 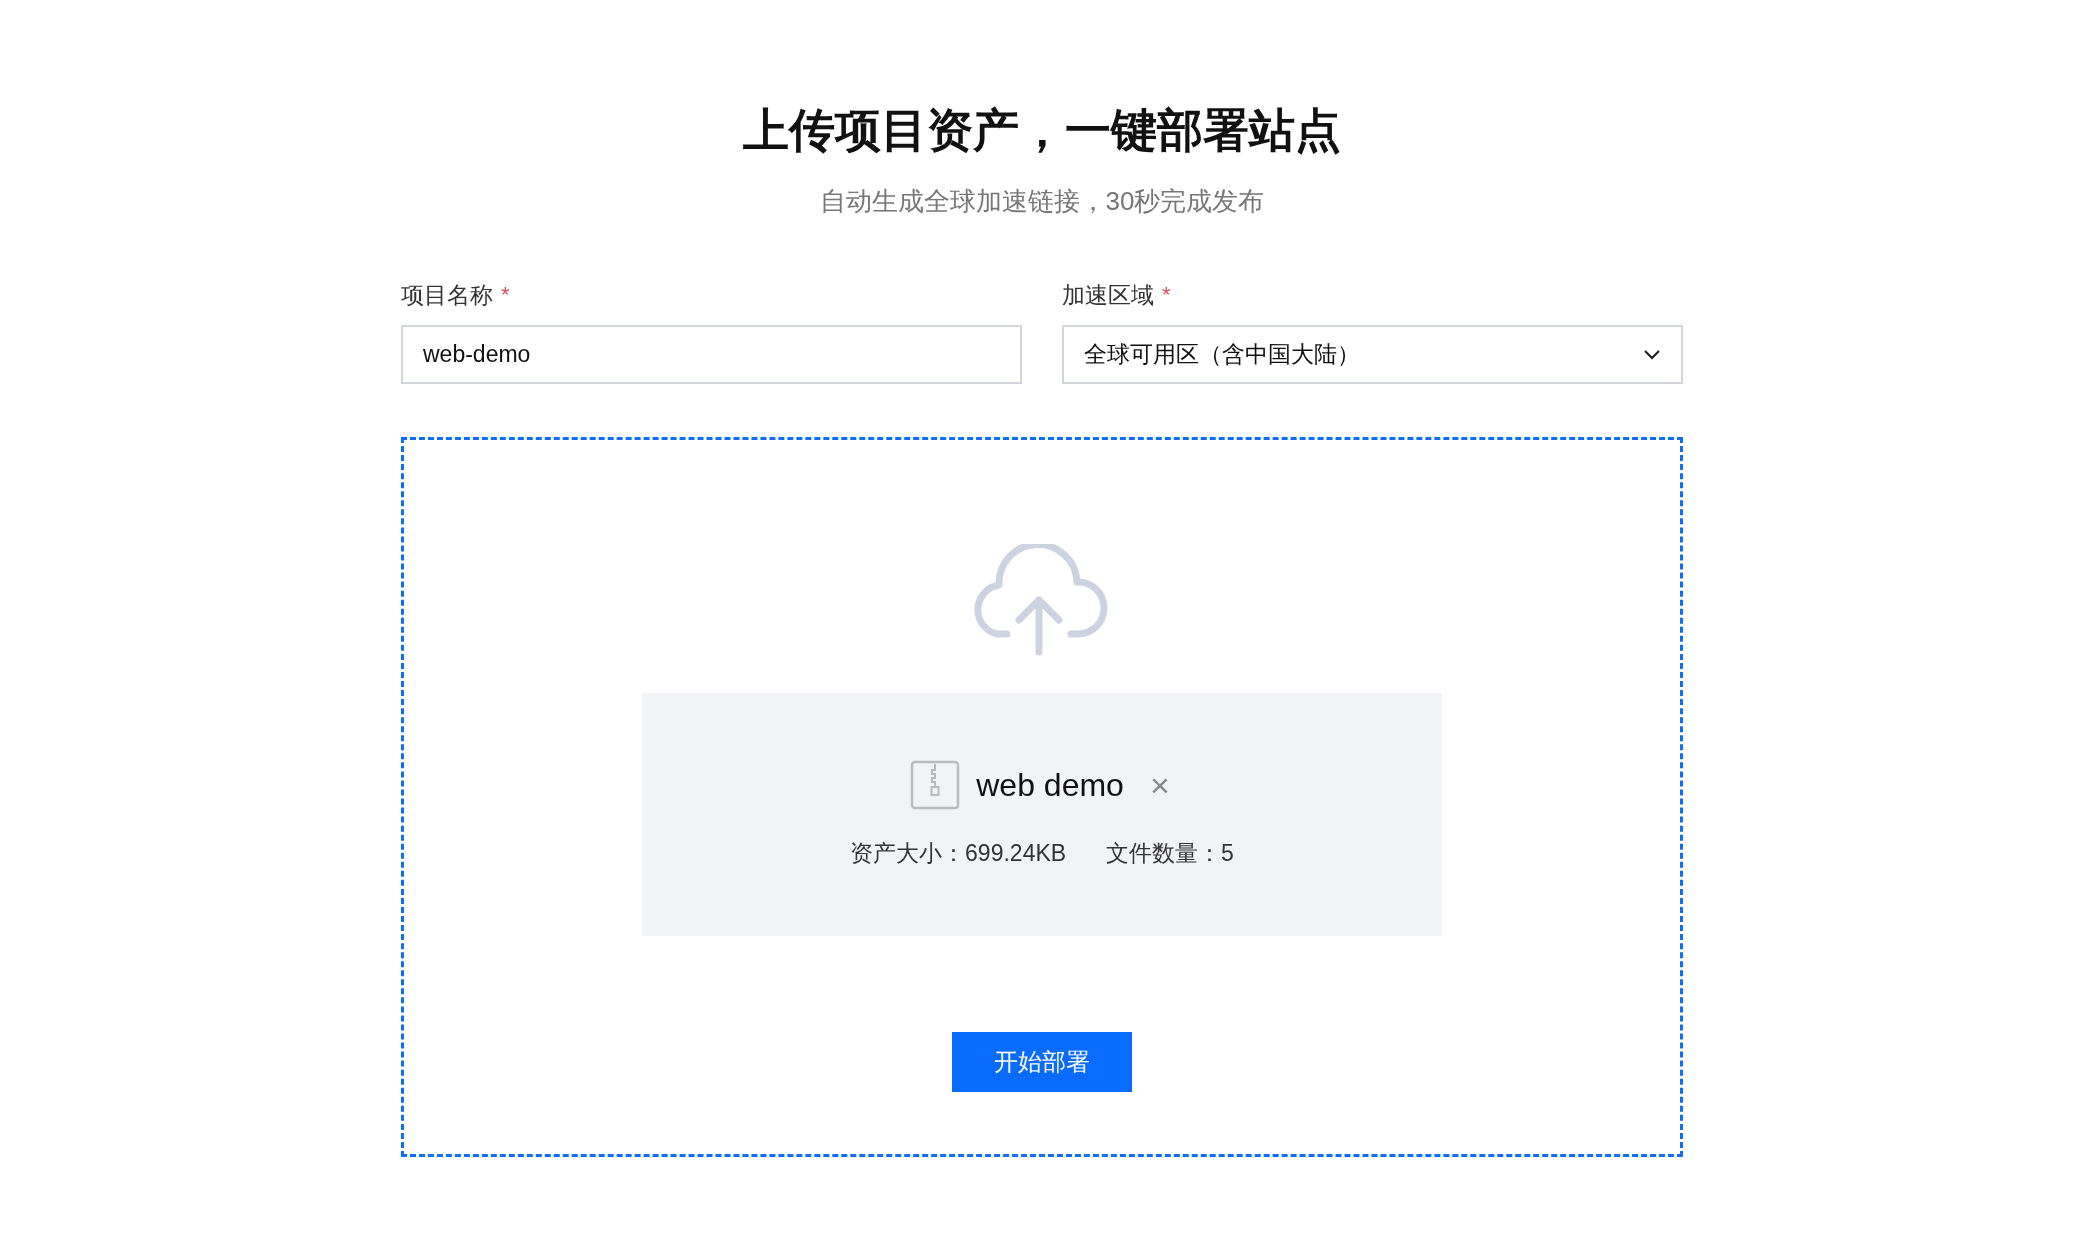 What do you see at coordinates (1042, 1062) in the screenshot?
I see `deploy-button: 开始部署` at bounding box center [1042, 1062].